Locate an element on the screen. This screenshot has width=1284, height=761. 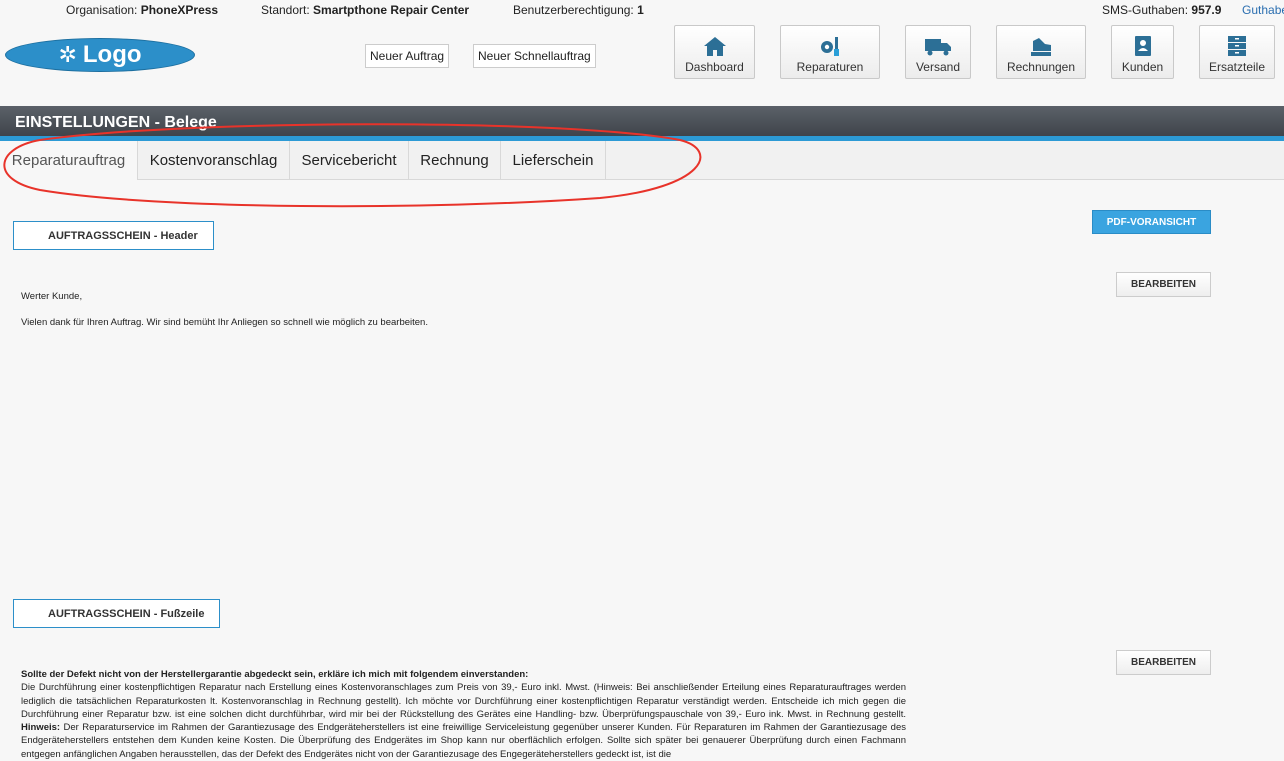
nav-dashboard-button: Dashboard is located at coordinates (714, 52).